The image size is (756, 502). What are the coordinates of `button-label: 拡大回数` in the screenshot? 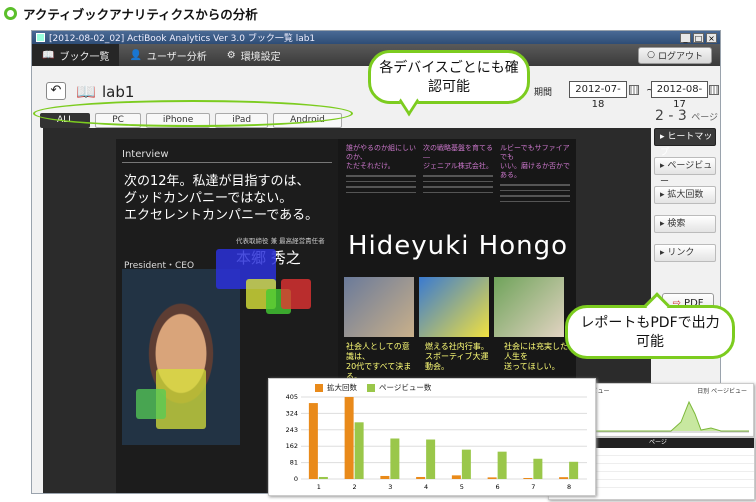 It's located at (685, 195).